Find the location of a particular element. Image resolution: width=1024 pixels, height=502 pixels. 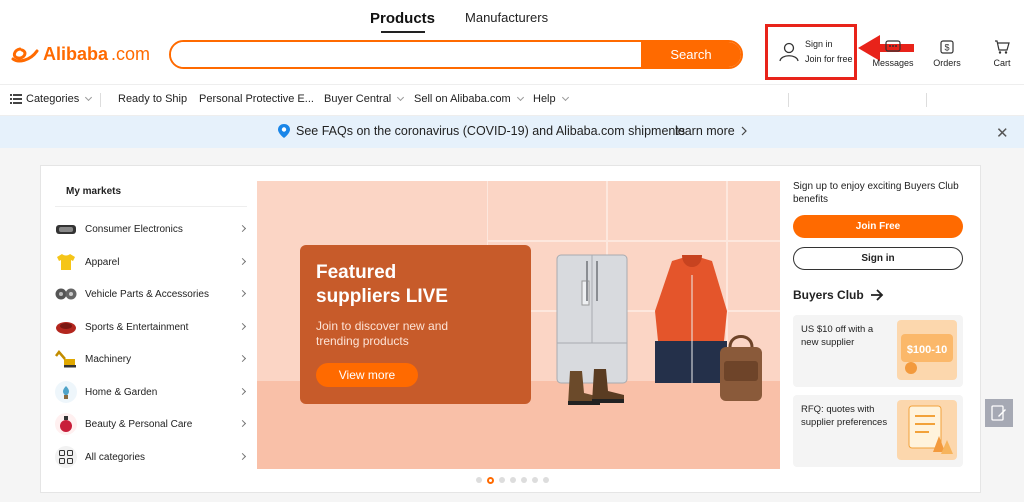

nav-sell-on-alibaba: Sell on Alibaba.com is located at coordinates (469, 99).